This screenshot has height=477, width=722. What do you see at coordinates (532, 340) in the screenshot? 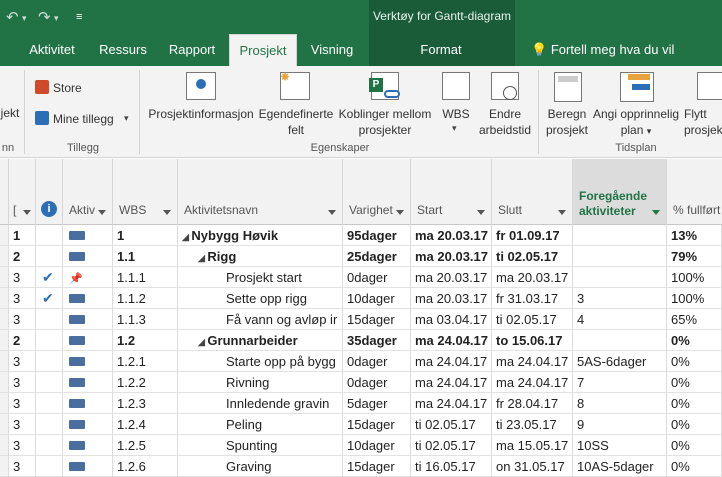
I see `finish-cell: to 15.06.17` at bounding box center [532, 340].